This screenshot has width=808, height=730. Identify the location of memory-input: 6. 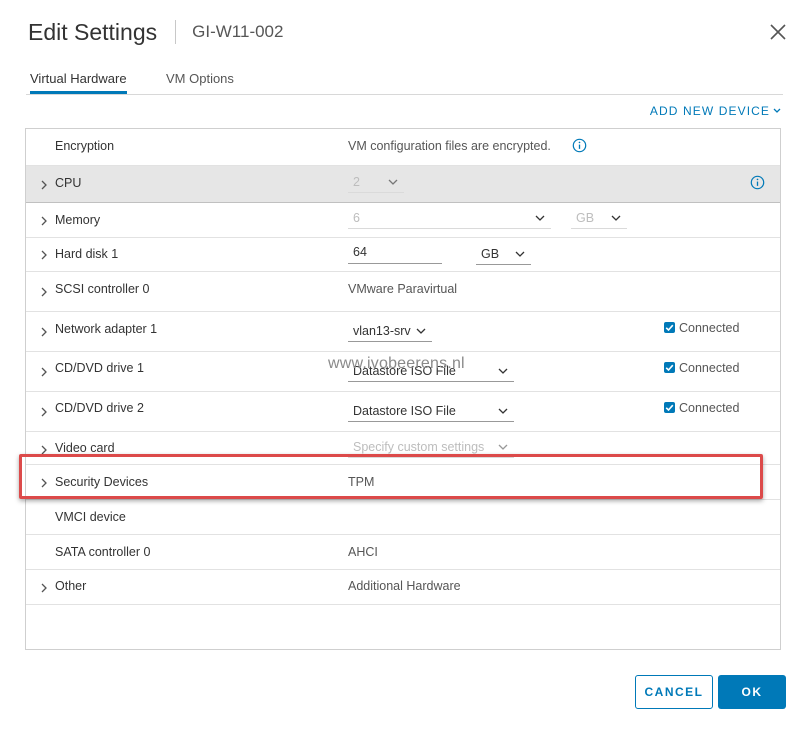
(449, 219).